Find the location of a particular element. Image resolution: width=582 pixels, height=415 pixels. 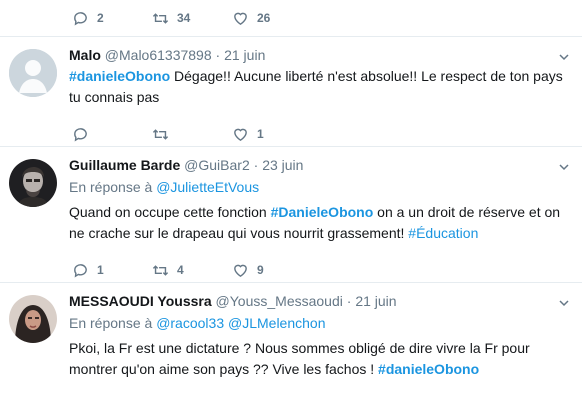

retweet-button: 34 is located at coordinates (192, 18).